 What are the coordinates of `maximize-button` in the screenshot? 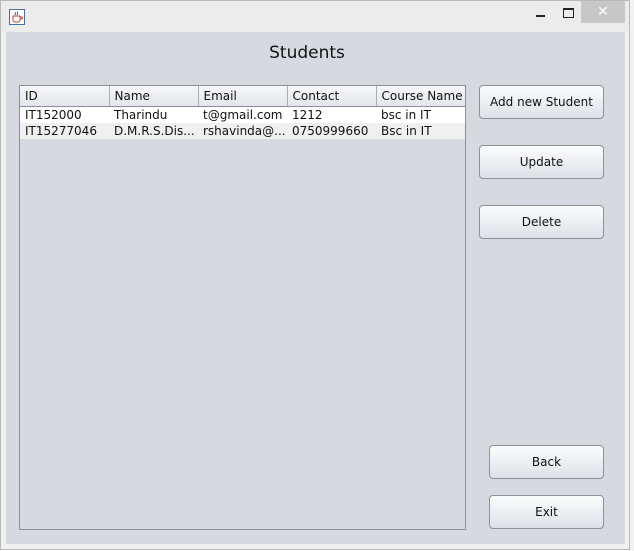 It's located at (568, 13).